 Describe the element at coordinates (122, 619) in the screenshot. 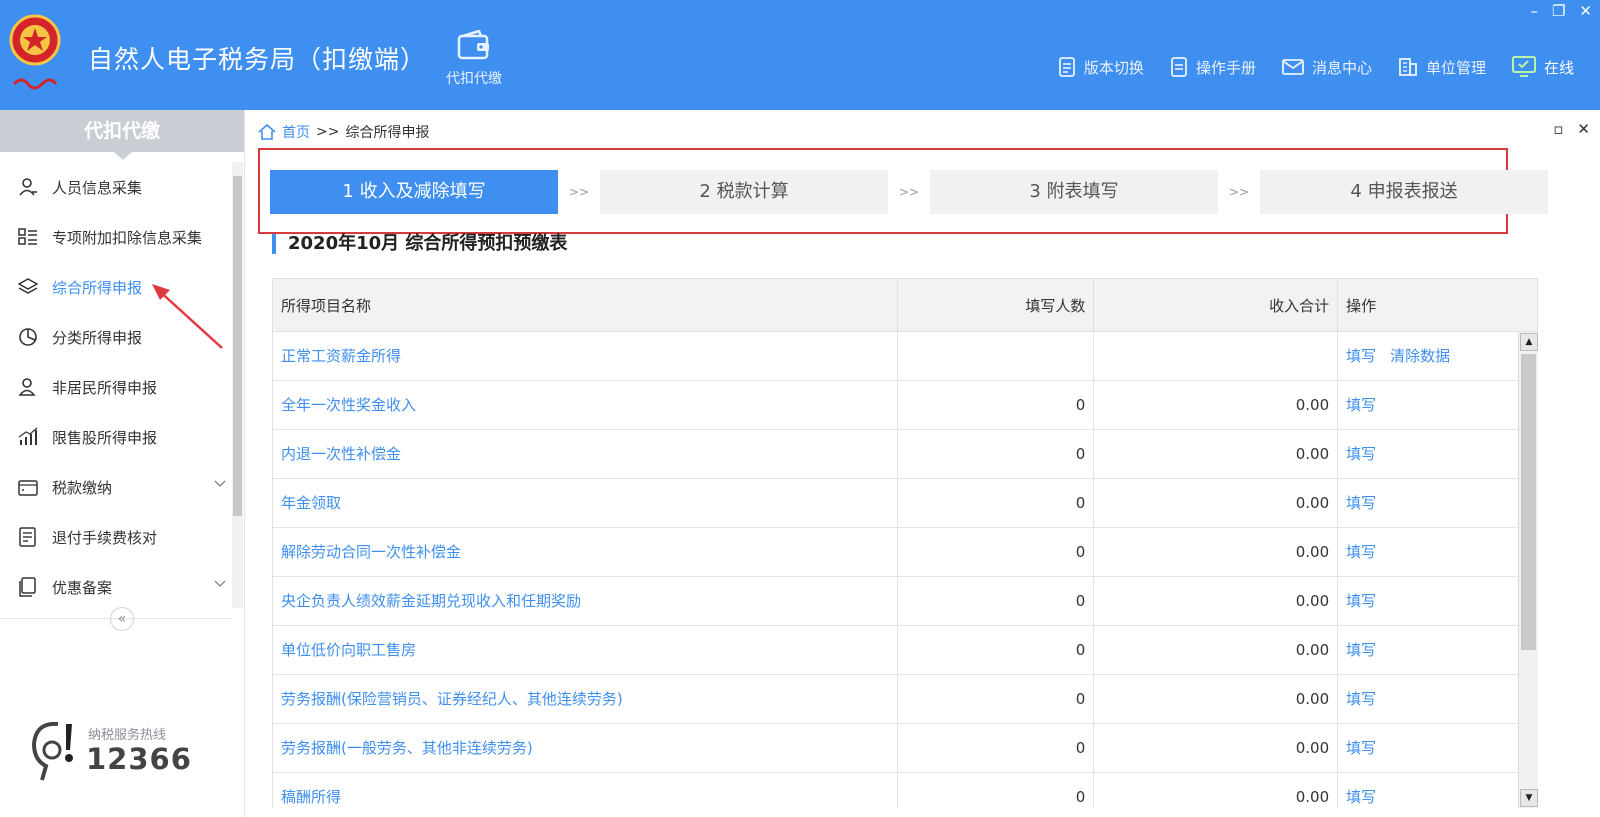

I see `collapse-sidebar-button: «` at that location.